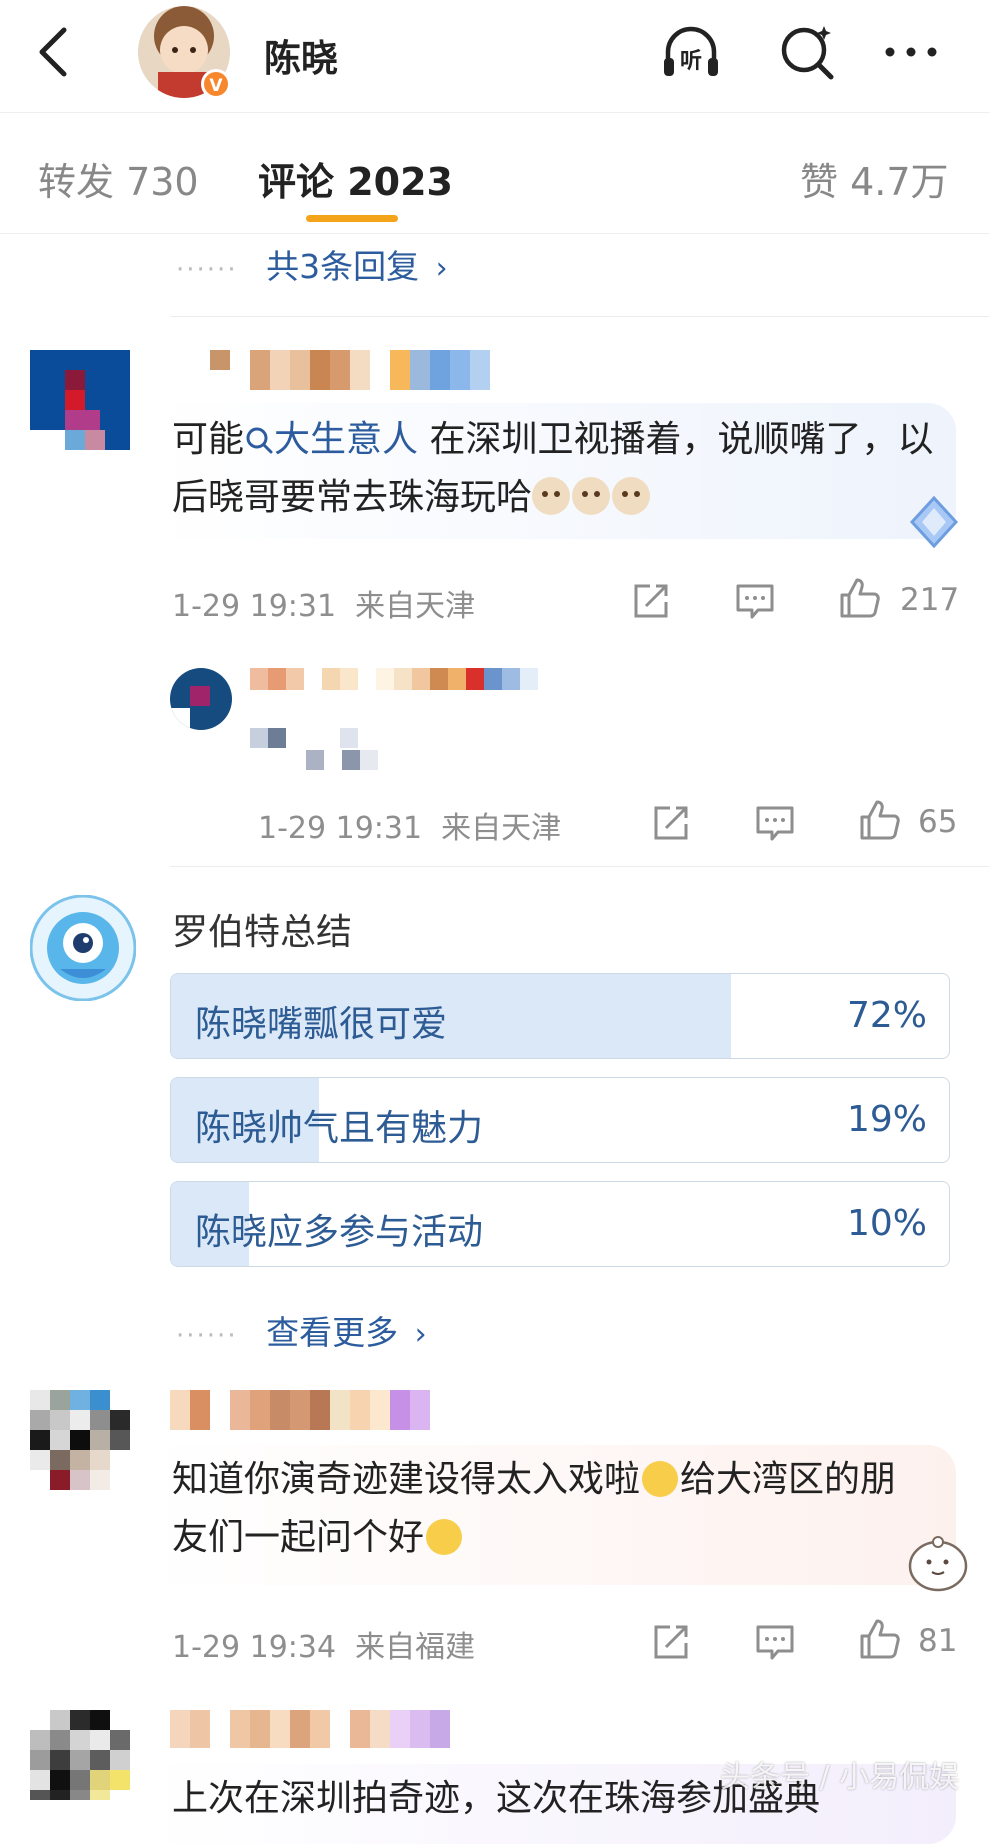 This screenshot has height=1844, width=989. I want to click on poll-option-label: 陈晓帅气且有魅力, so click(339, 1128).